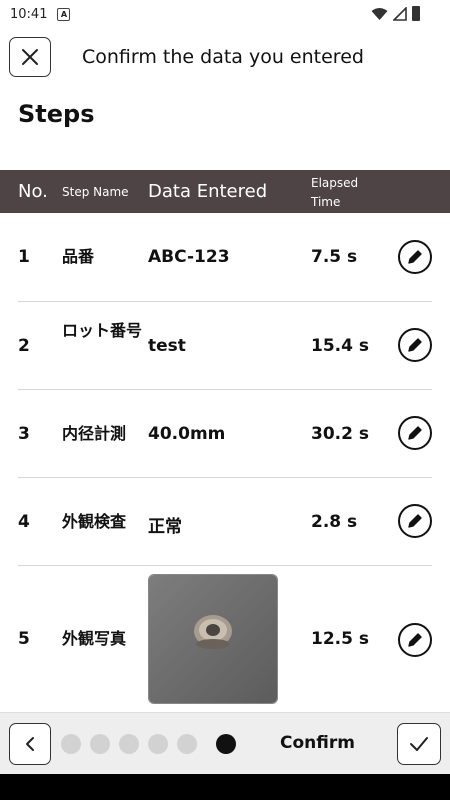 This screenshot has width=450, height=800. I want to click on close-button, so click(30, 57).